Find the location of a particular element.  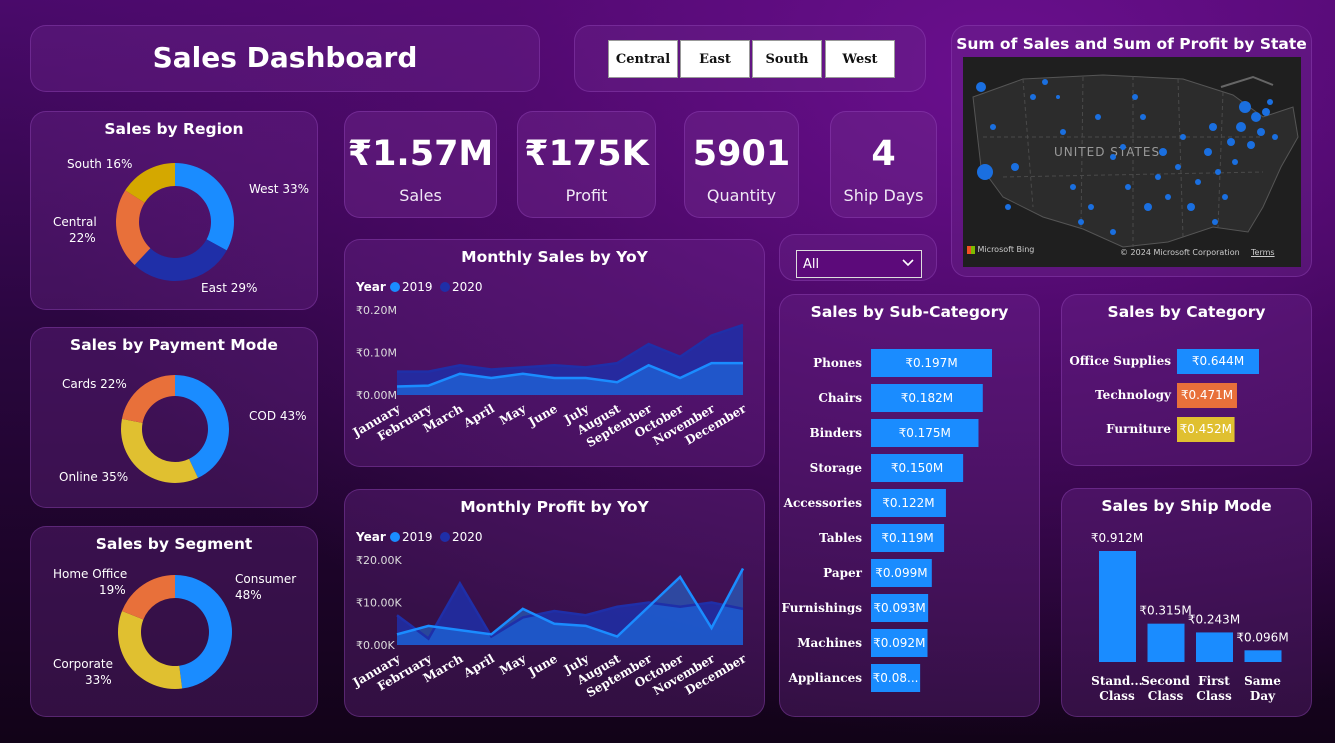

payment-donut-chart: COD 43% Online 35% Cards 22% is located at coordinates (175, 418).